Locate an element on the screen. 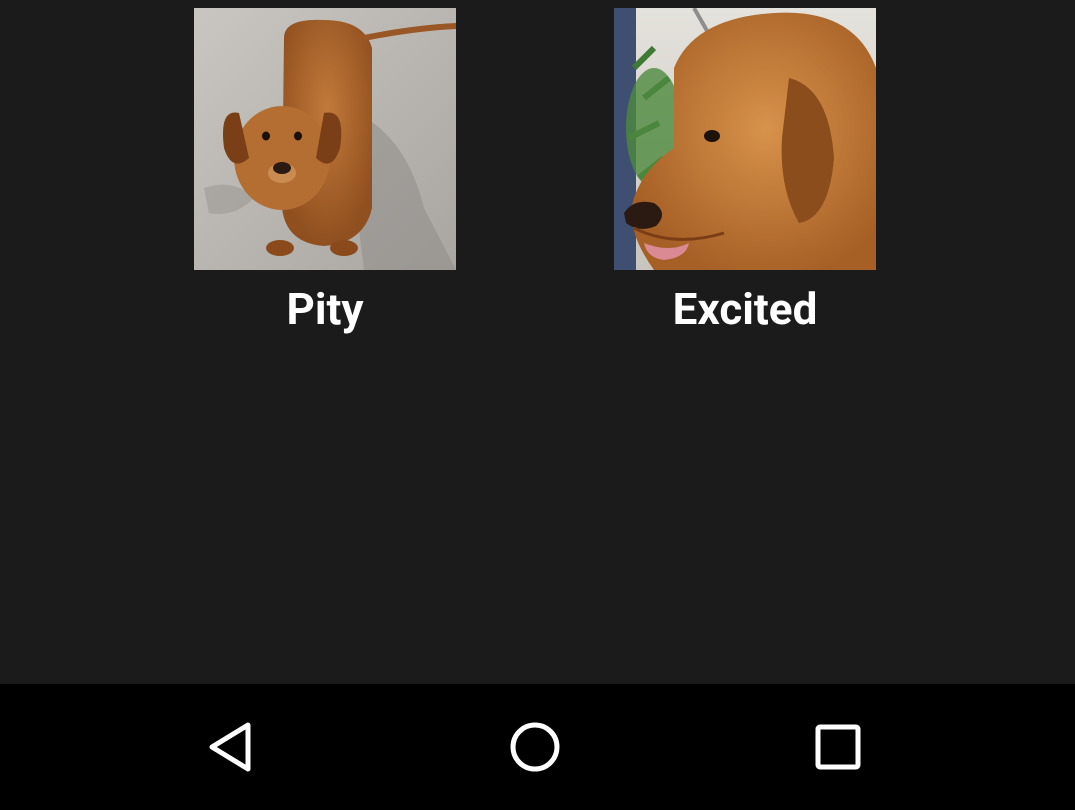  home-circle-icon is located at coordinates (535, 747).